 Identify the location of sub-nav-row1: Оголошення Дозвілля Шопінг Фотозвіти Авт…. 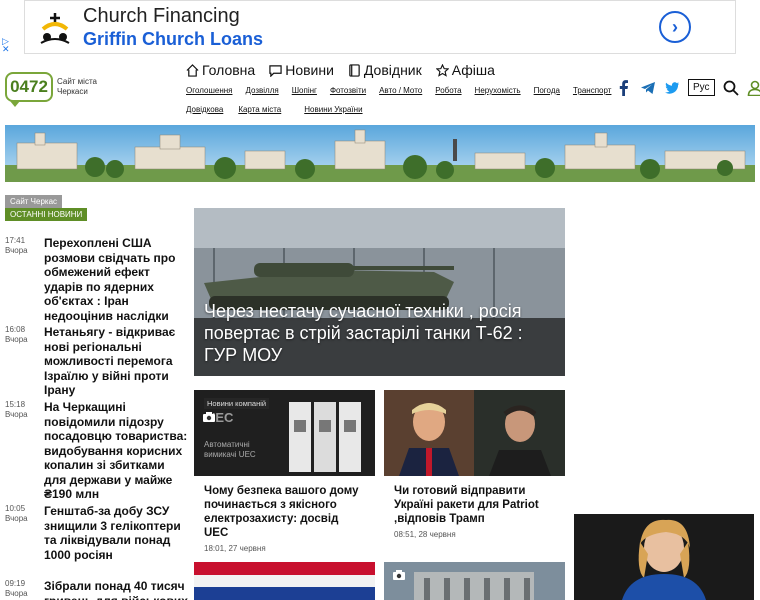
(398, 90).